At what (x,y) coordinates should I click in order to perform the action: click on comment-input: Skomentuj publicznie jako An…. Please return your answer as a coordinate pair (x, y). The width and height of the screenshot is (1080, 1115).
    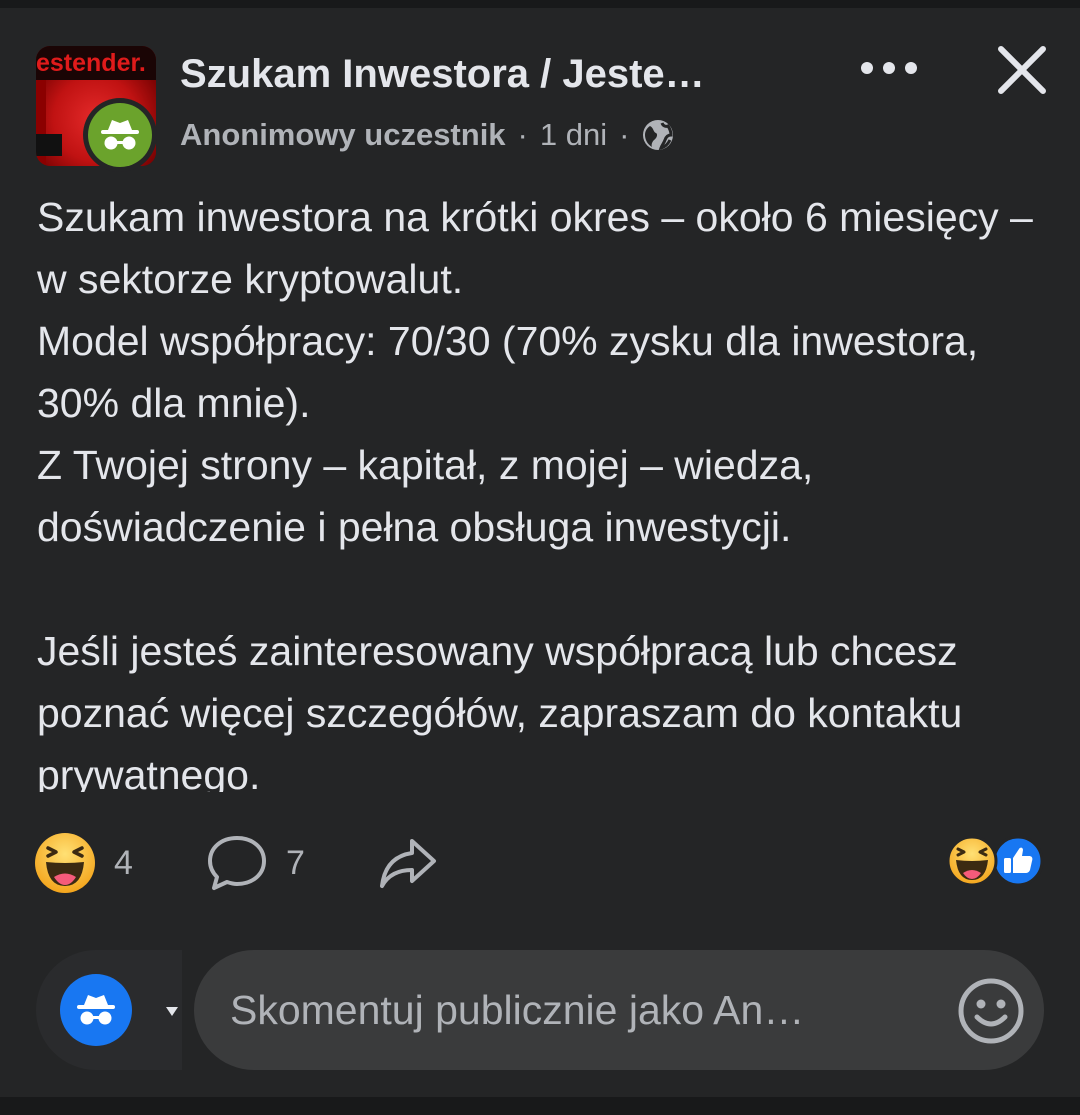
    Looking at the image, I should click on (619, 1010).